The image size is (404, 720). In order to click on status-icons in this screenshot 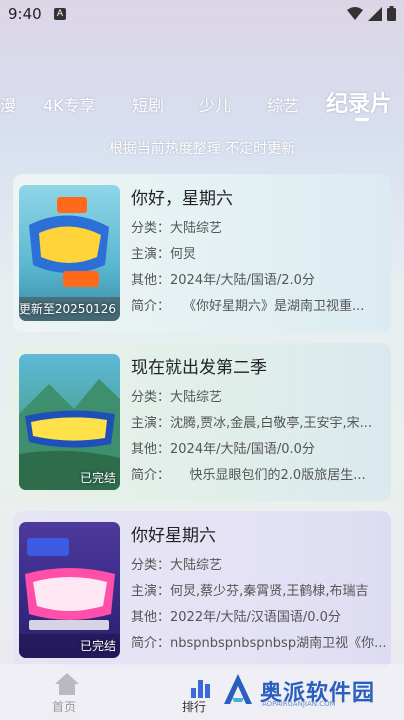, I will do `click(371, 13)`.